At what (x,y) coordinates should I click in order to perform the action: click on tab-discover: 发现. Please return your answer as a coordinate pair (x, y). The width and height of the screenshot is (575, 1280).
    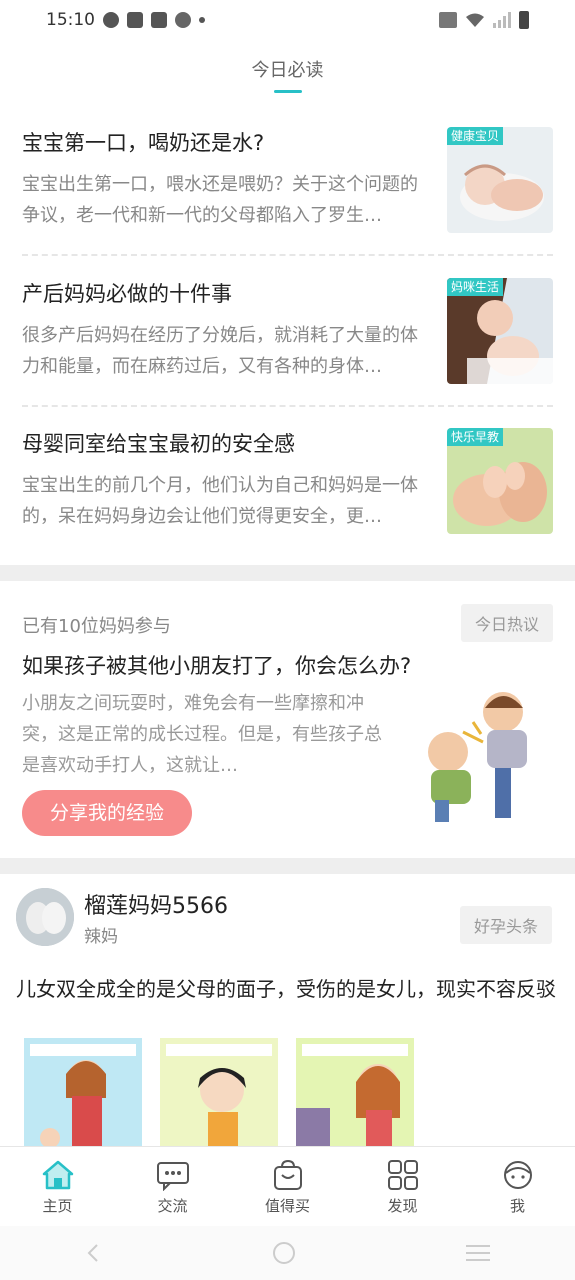
    Looking at the image, I should click on (402, 1186).